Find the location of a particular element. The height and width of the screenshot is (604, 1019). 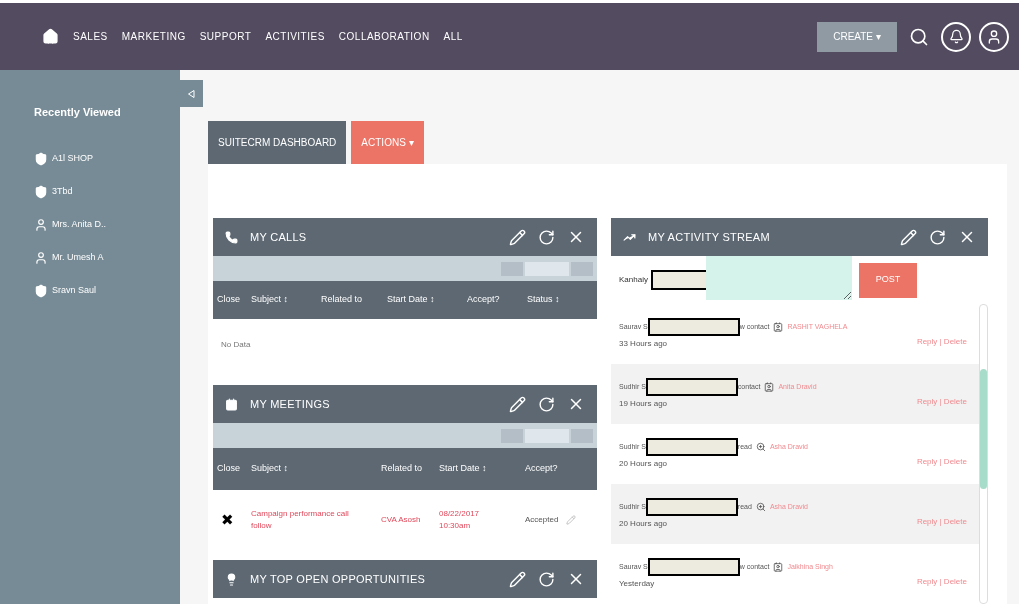

search-icon is located at coordinates (919, 36).